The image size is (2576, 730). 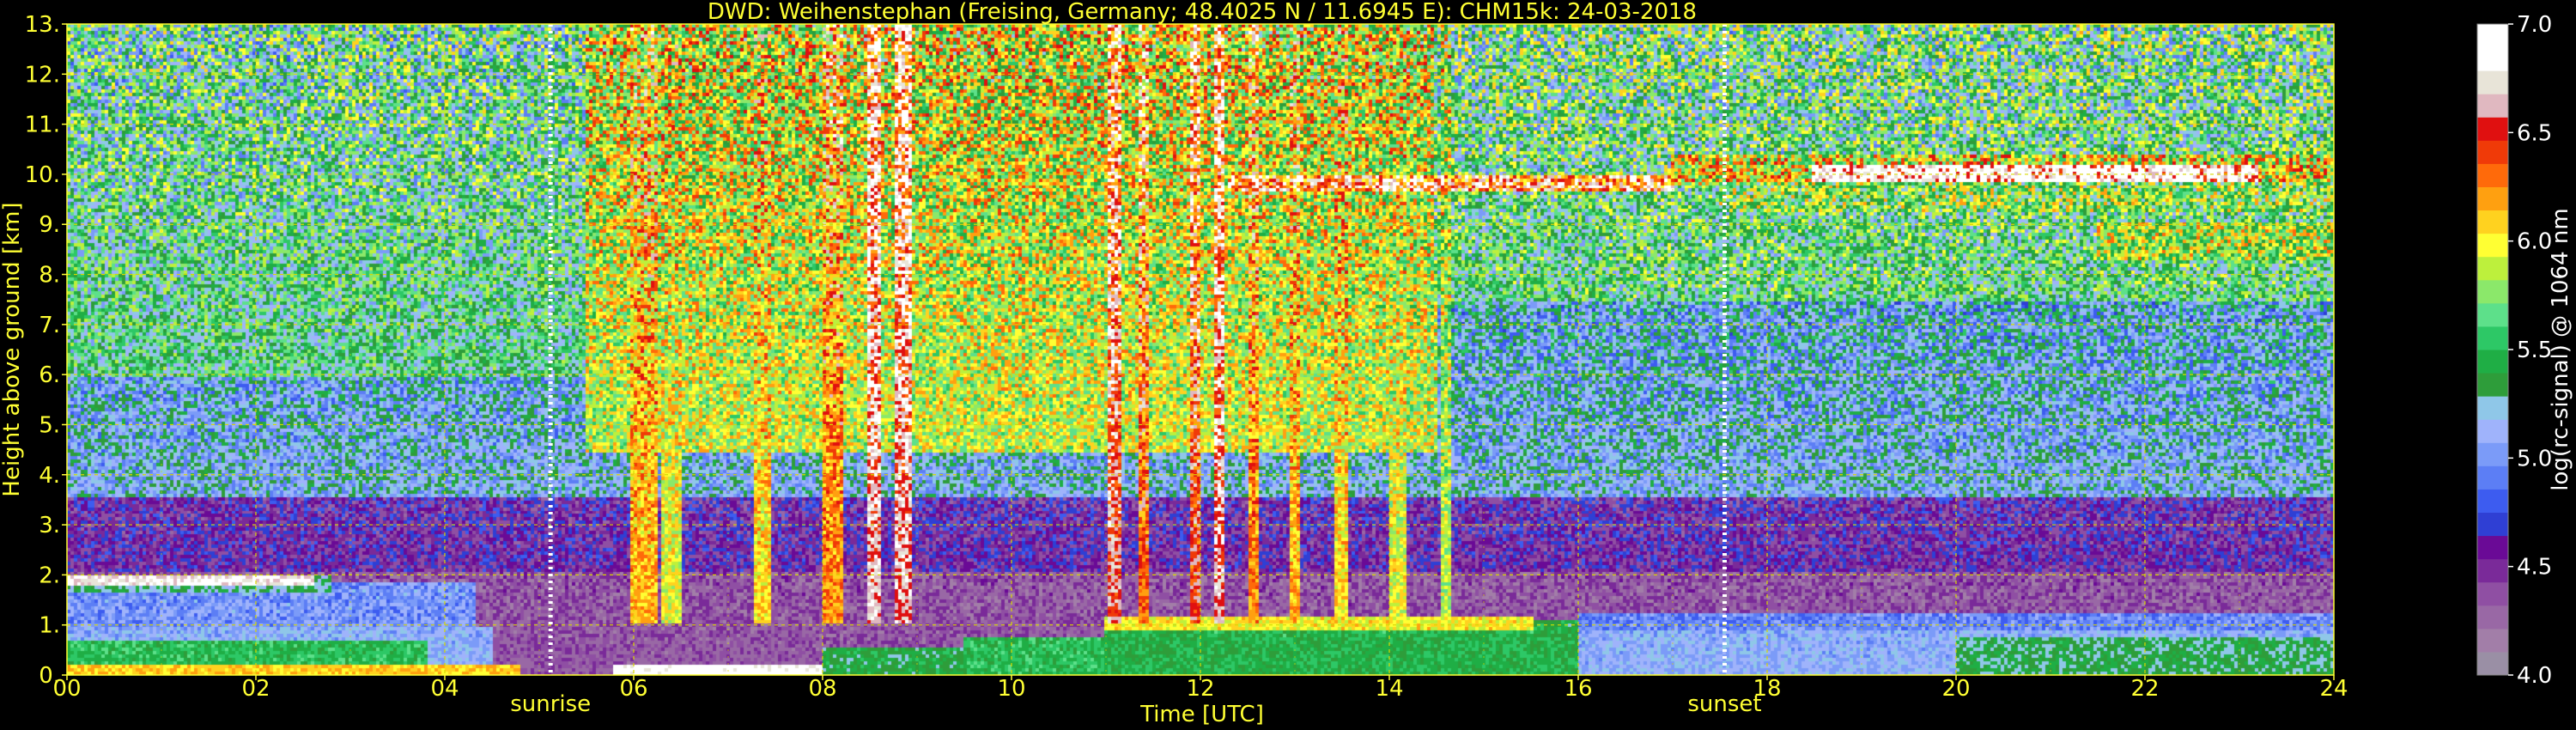 I want to click on colorbar-tick-label: 7.0, so click(x=2535, y=25).